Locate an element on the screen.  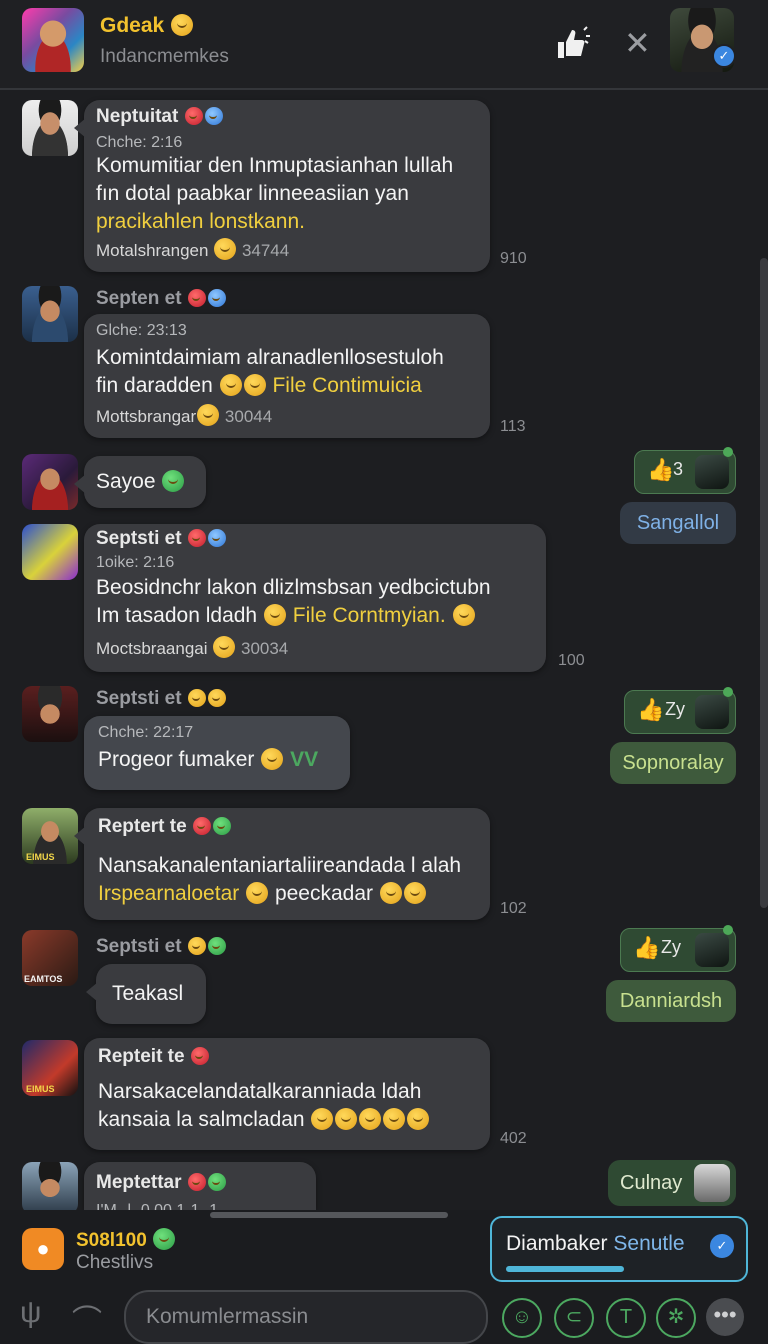
smile-emoji-icon is located at coordinates (182, 25).